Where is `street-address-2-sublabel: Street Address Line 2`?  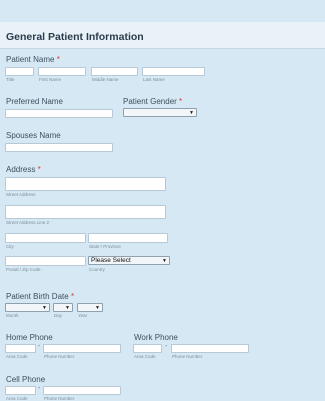
street-address-2-sublabel: Street Address Line 2 is located at coordinates (28, 222).